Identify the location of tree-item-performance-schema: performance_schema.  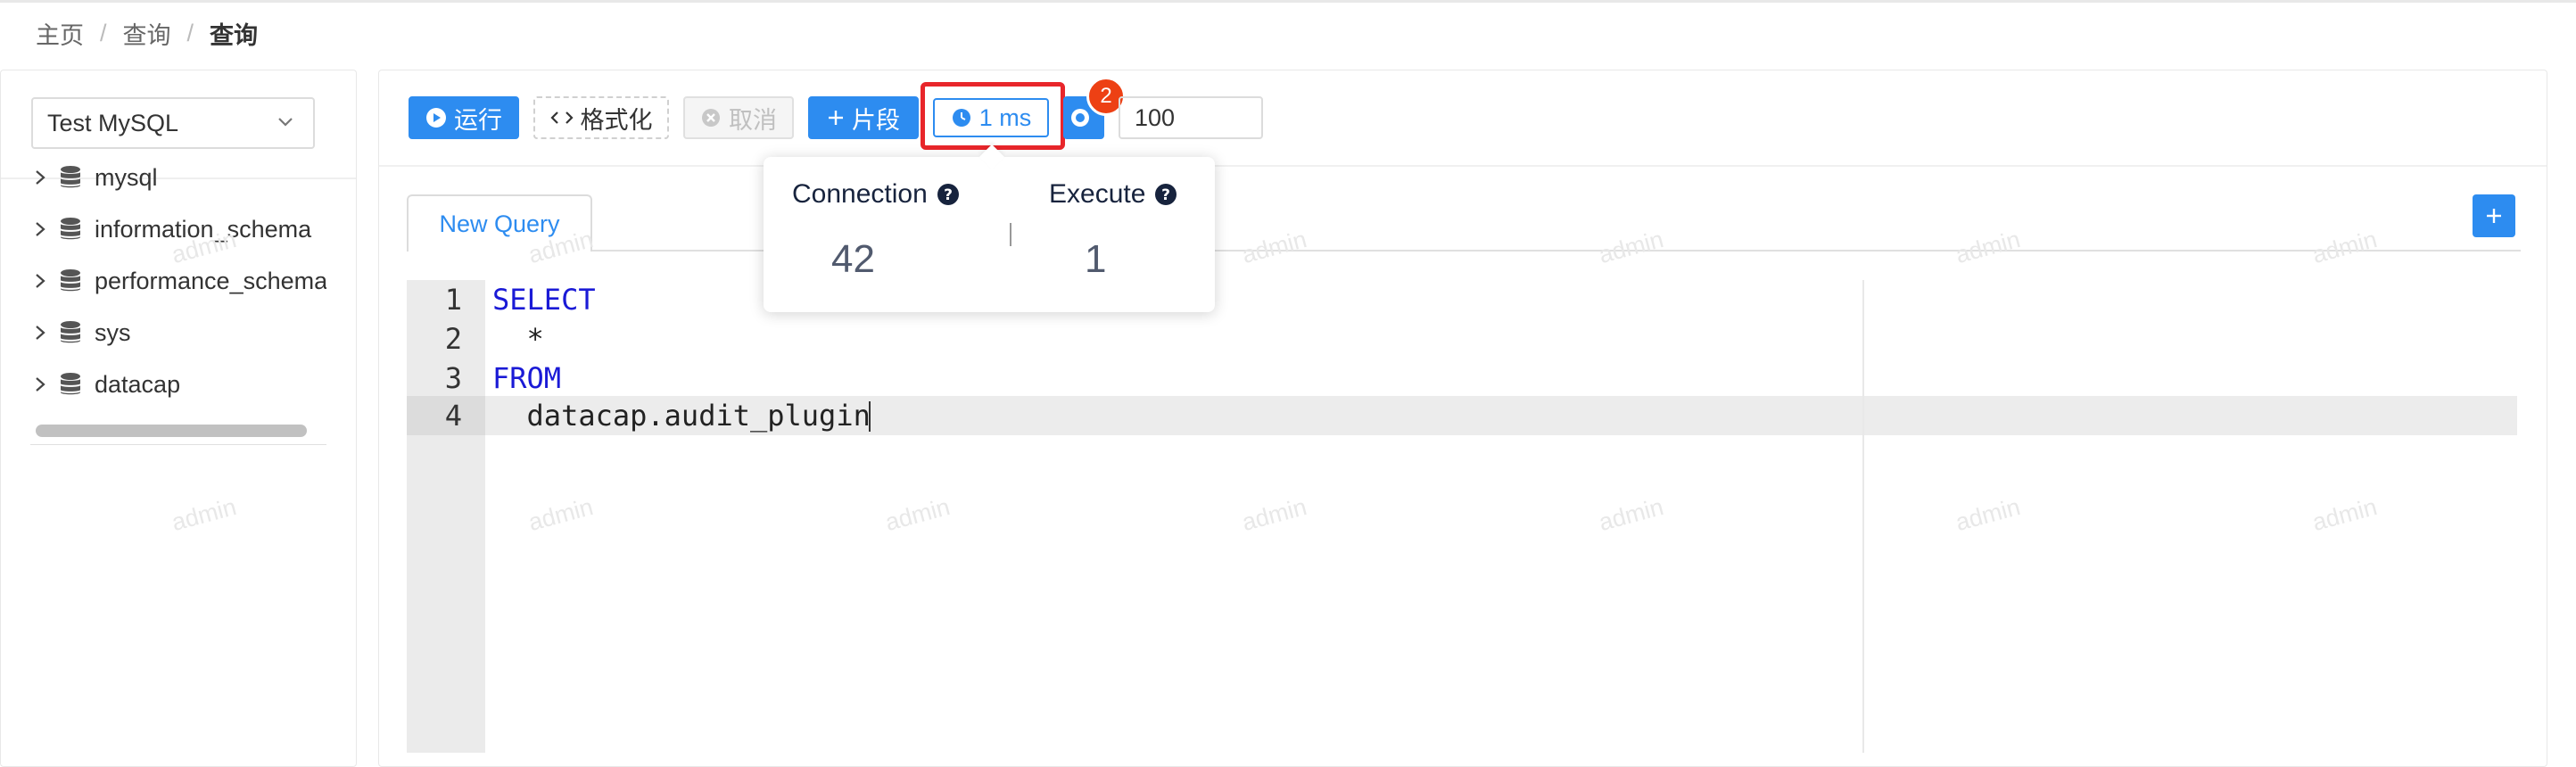
(179, 281).